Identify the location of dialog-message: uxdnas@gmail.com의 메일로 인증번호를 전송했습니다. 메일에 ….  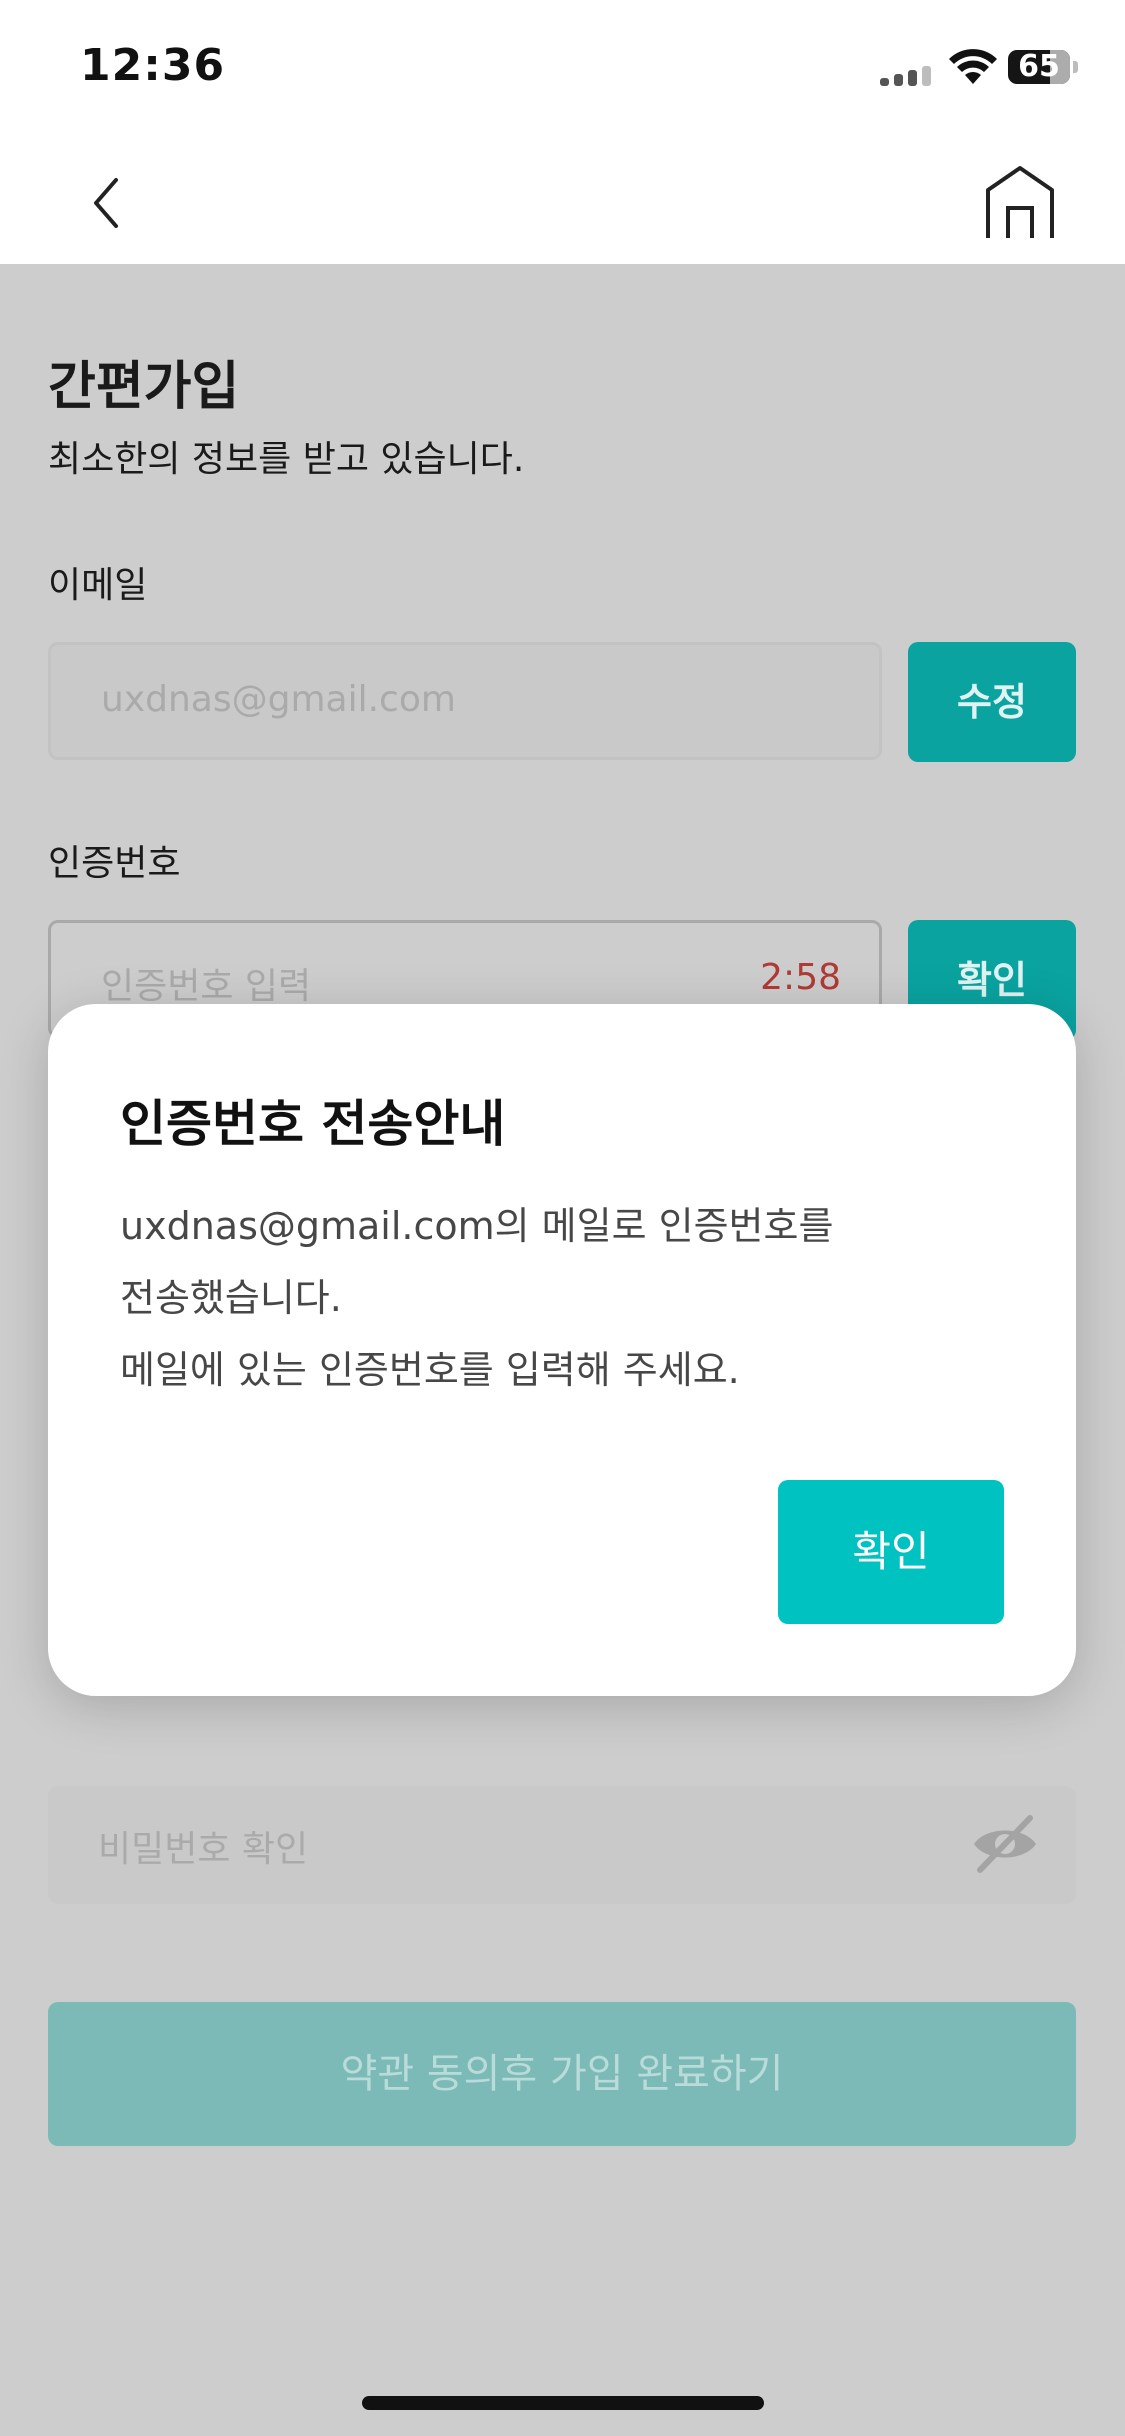
(570, 1298).